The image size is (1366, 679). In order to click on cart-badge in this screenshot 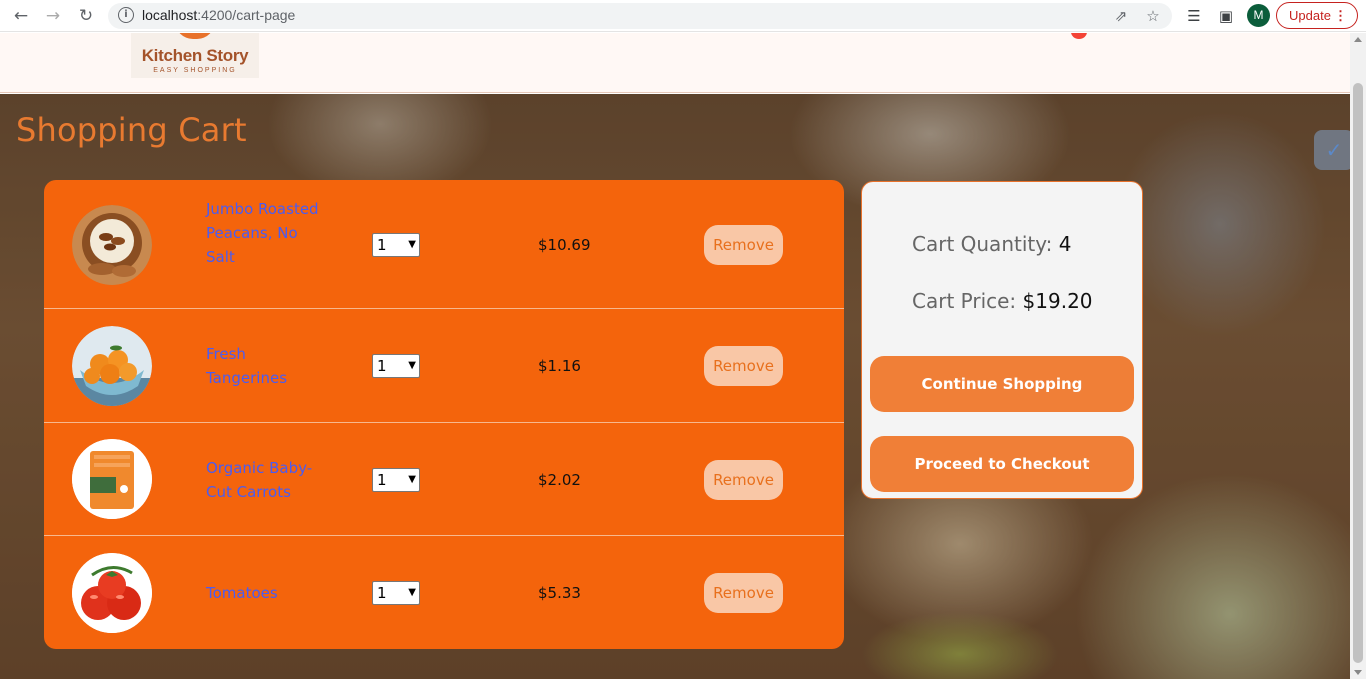, I will do `click(1079, 36)`.